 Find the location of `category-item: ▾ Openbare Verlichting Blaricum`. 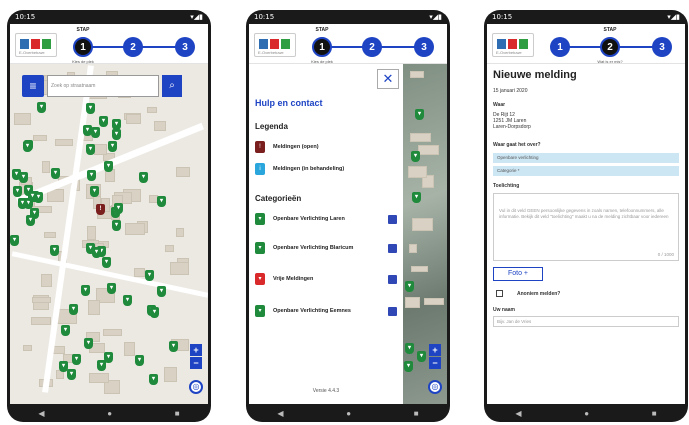

category-item: ▾ Openbare Verlichting Blaricum is located at coordinates (326, 248).